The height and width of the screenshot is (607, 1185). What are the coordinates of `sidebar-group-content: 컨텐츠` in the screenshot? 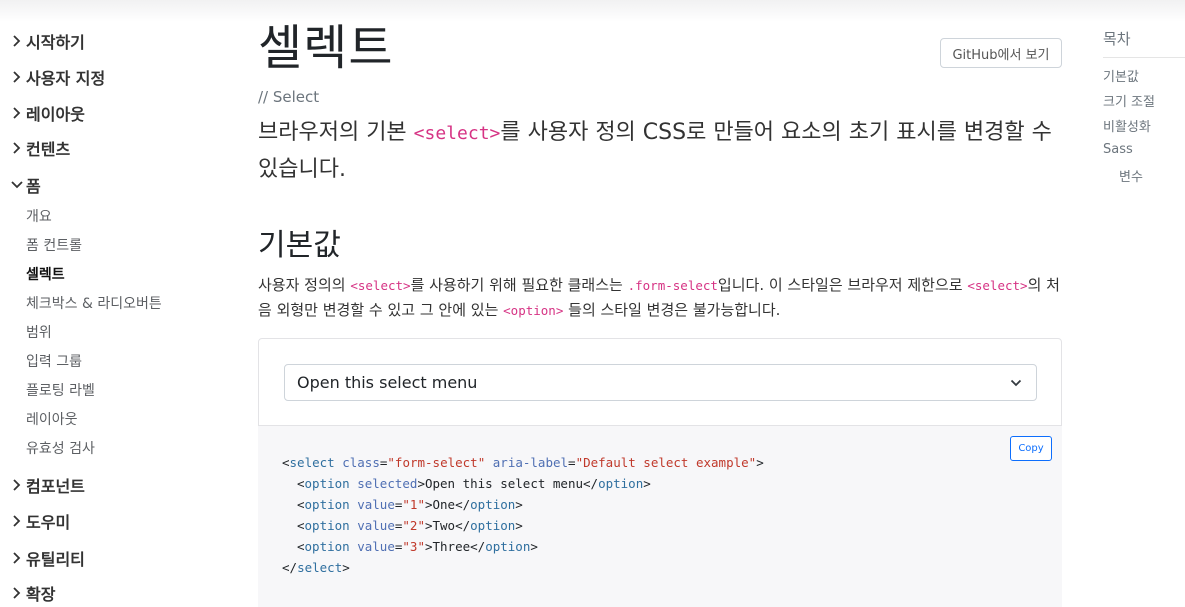 It's located at (40, 148).